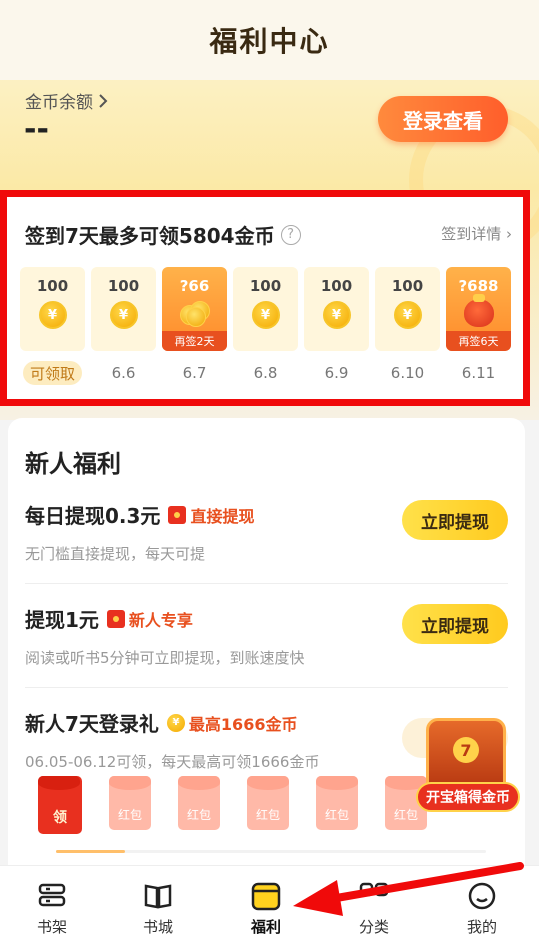  What do you see at coordinates (266, 532) in the screenshot?
I see `task-daily-withdraw: 每日提现0.3元 直接提现 无门槛直接提现，每天可提 立即提现` at bounding box center [266, 532].